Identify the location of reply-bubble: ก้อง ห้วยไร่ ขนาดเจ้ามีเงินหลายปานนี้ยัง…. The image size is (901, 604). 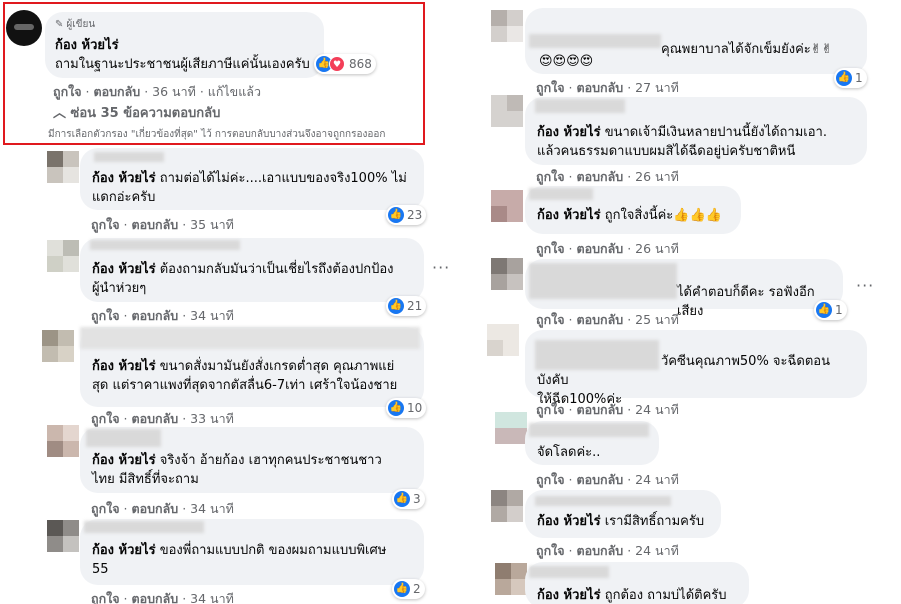
(696, 131).